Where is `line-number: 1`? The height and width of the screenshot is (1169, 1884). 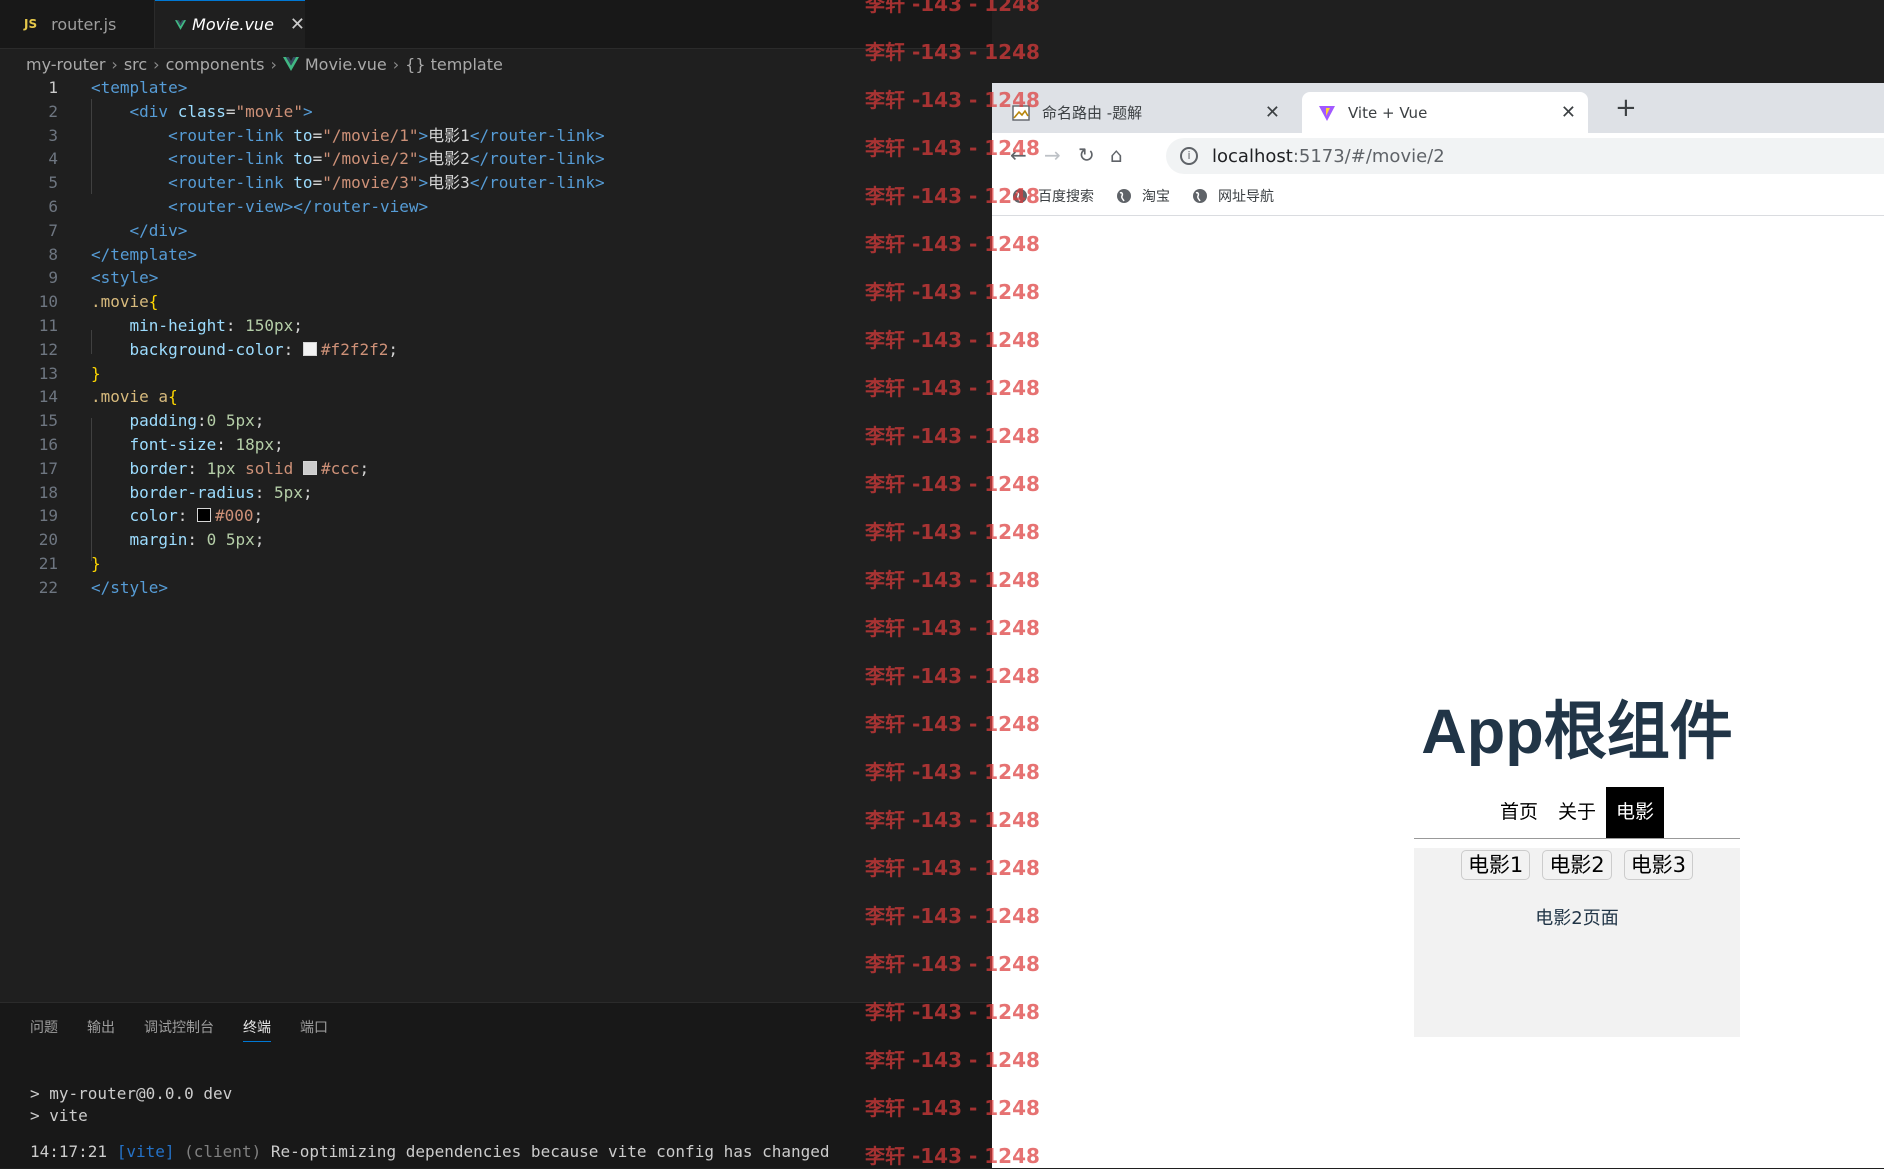
line-number: 1 is located at coordinates (53, 87).